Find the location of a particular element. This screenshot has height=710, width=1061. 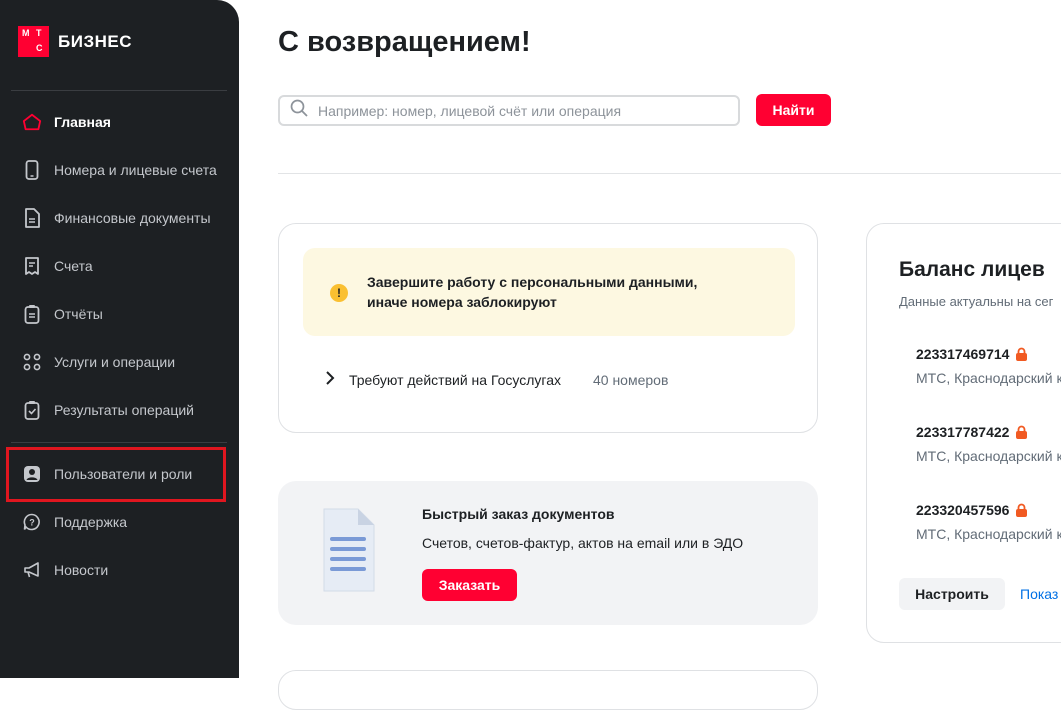

account-item: 223317787422 МТС, Краснодарский к is located at coordinates (988, 444).